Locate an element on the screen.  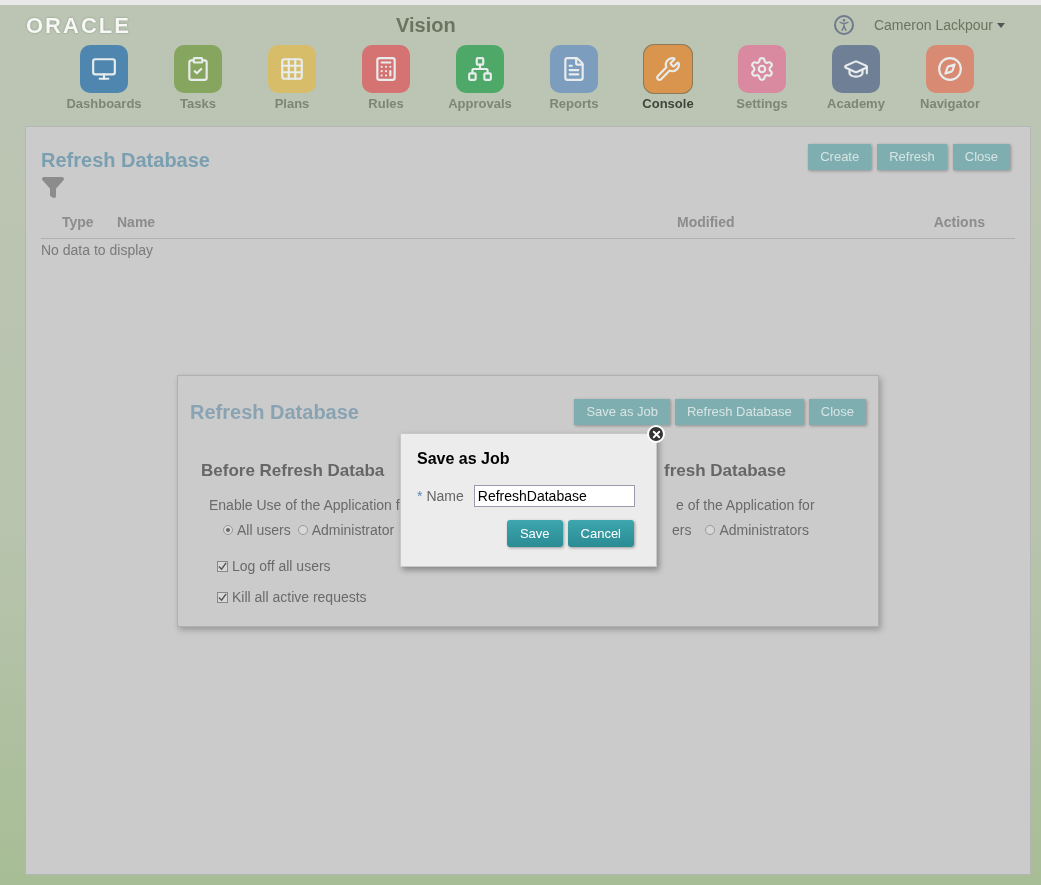
calculator-icon is located at coordinates (386, 69).